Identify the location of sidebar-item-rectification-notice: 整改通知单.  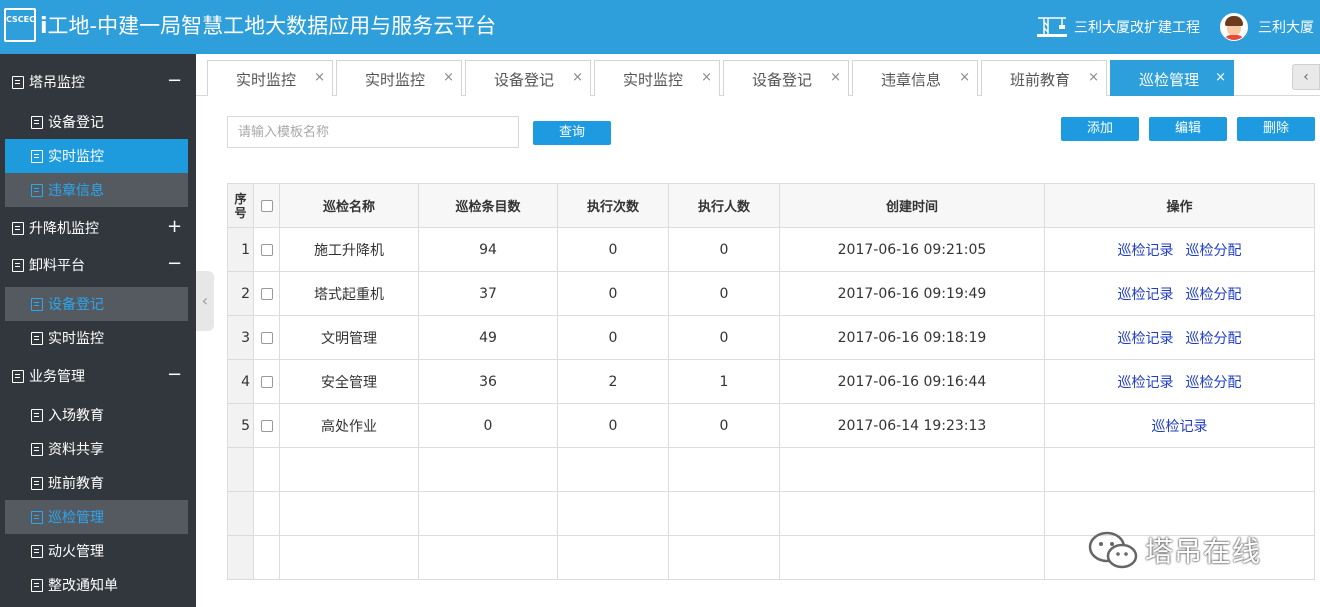
(96, 585).